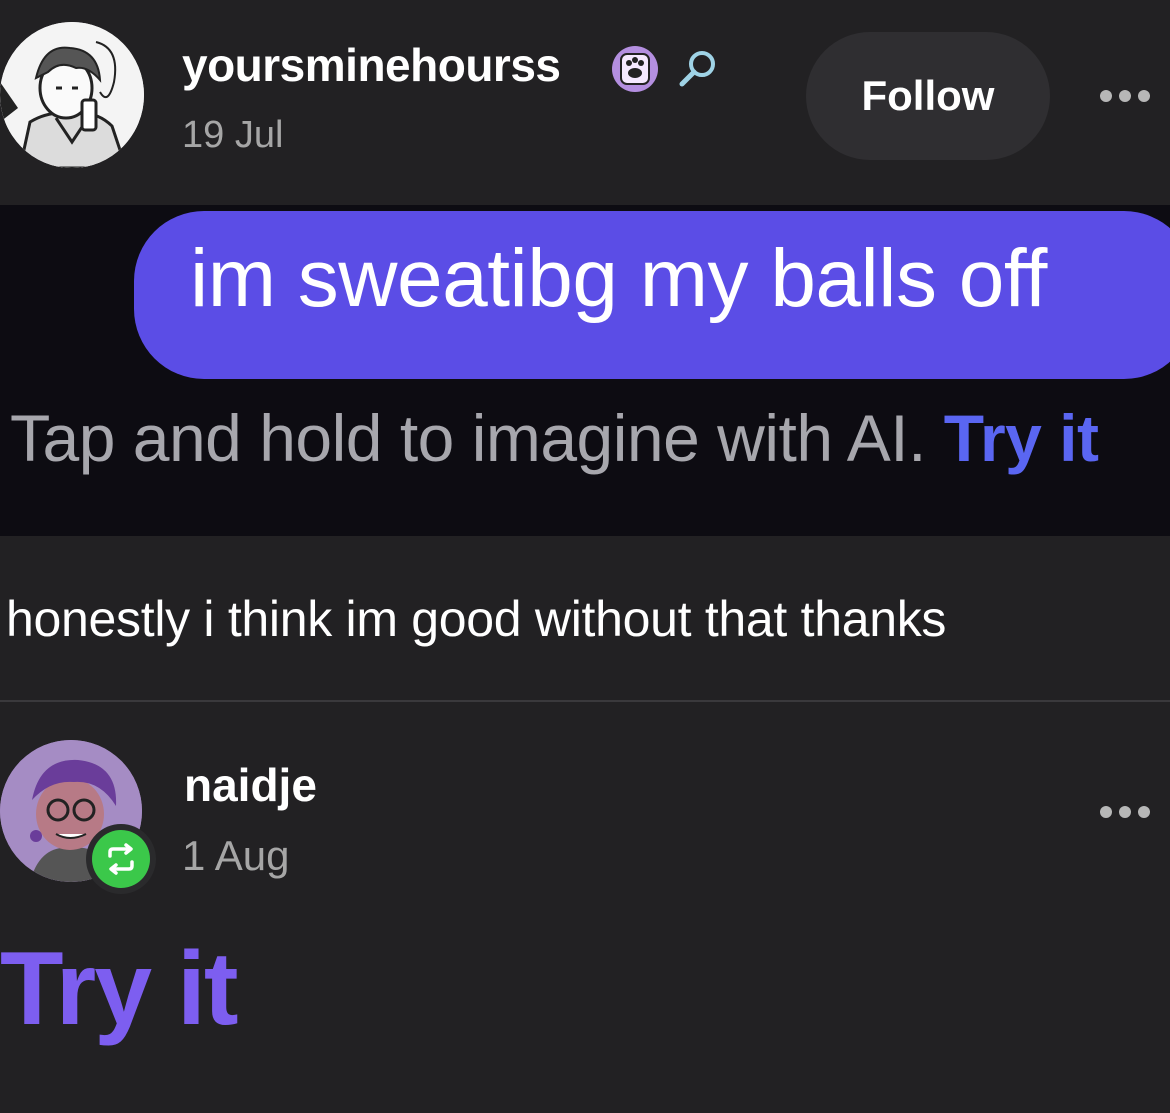 This screenshot has width=1170, height=1113. I want to click on avatar, so click(72, 95).